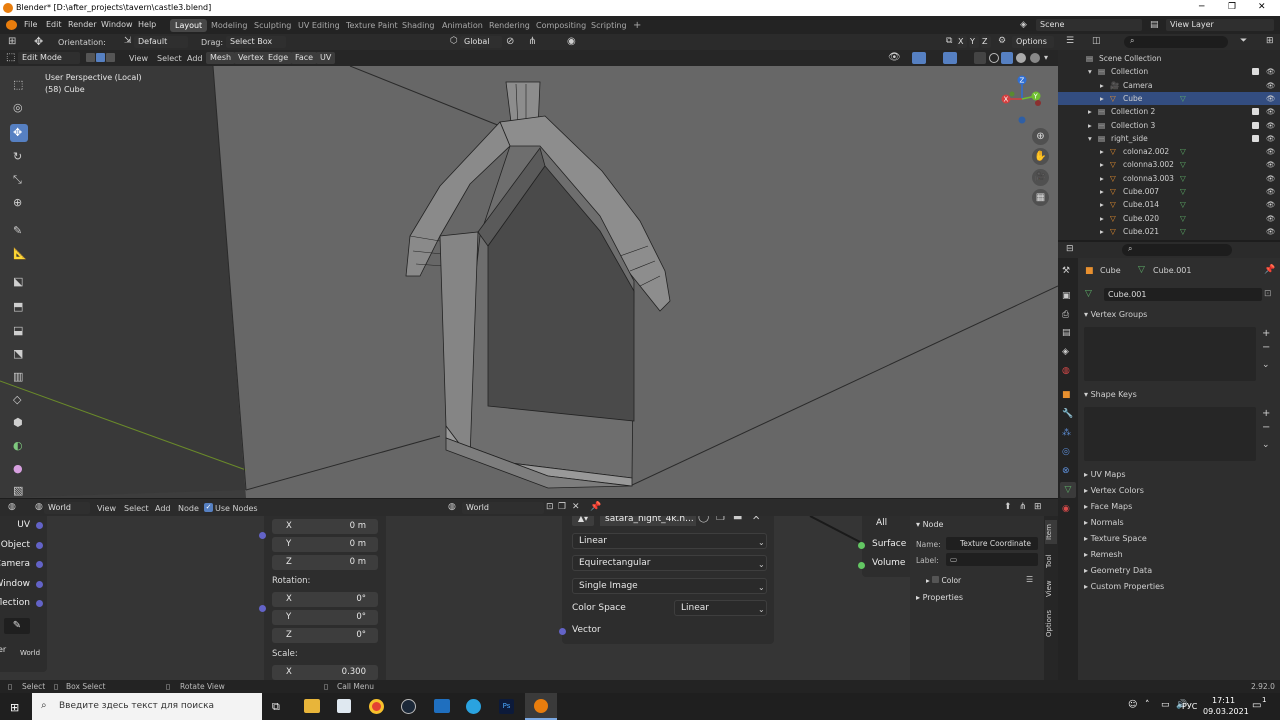 This screenshot has width=1280, height=720. What do you see at coordinates (1256, 705) in the screenshot?
I see `notification-icon: ▭` at bounding box center [1256, 705].